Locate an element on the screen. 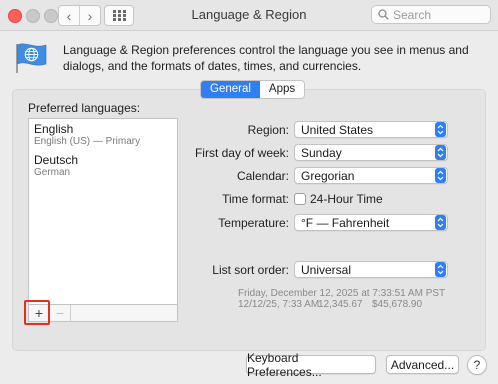  minus-icon: − is located at coordinates (60, 313).